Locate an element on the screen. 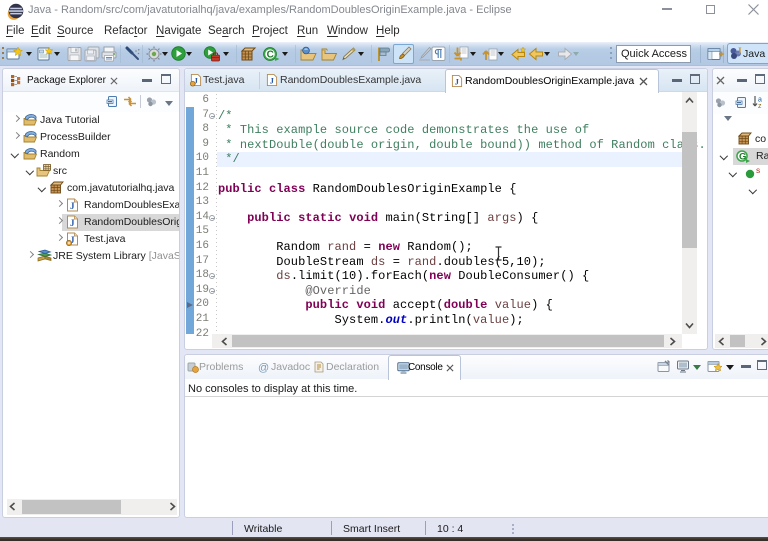 This screenshot has width=768, height=541. svg-text: z is located at coordinates (760, 106).